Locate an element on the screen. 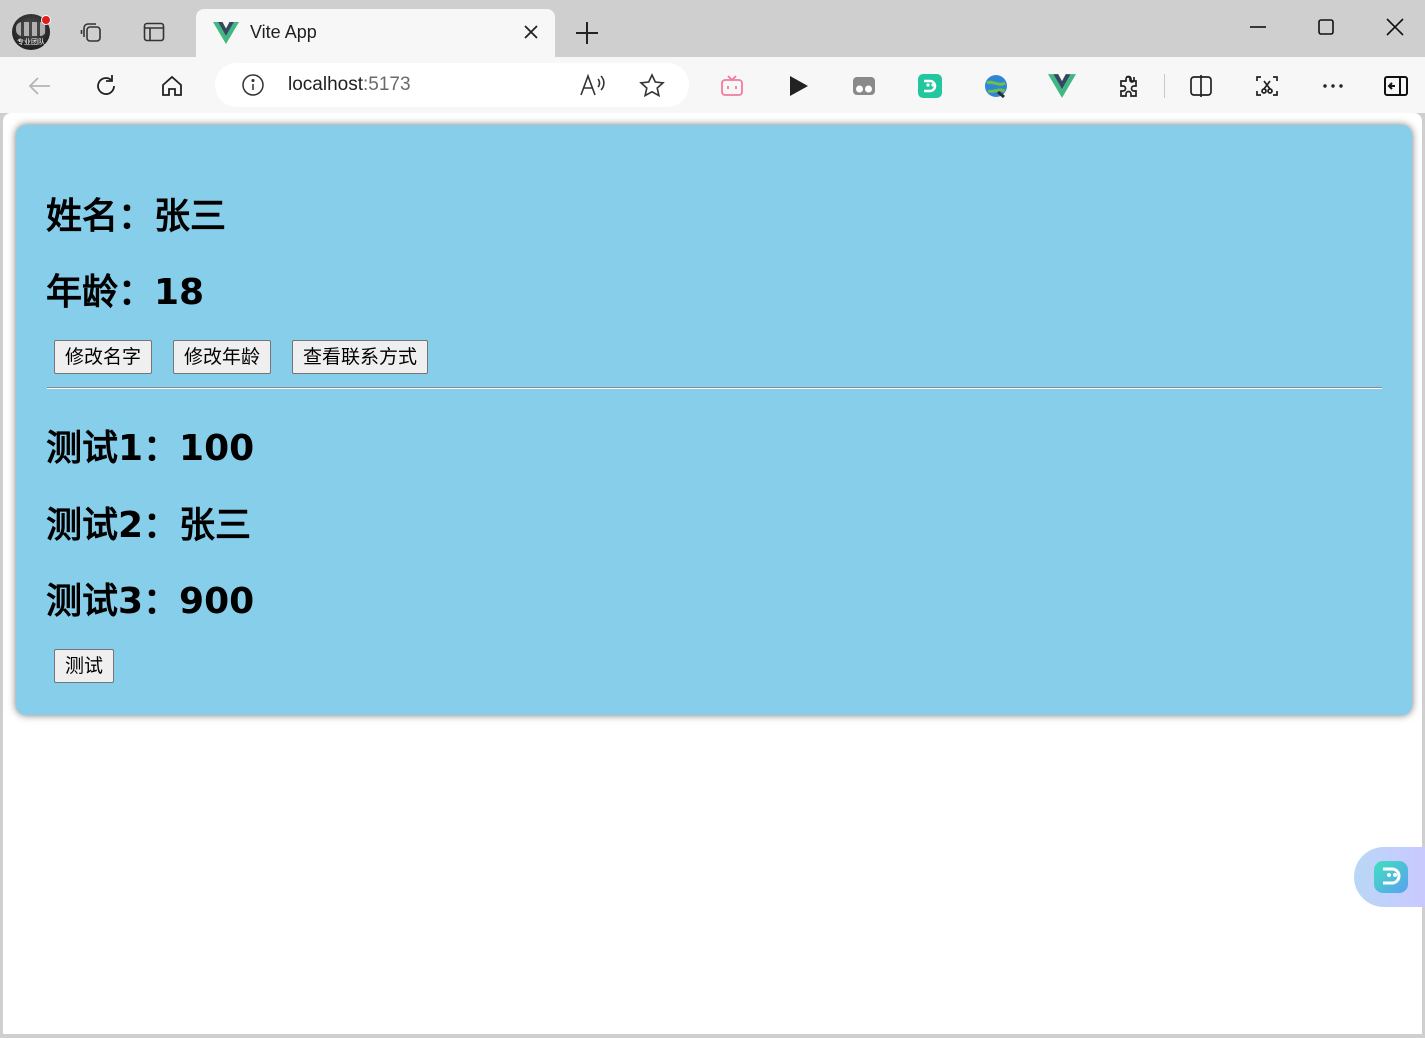  change-age-button: 修改年龄 is located at coordinates (222, 357).